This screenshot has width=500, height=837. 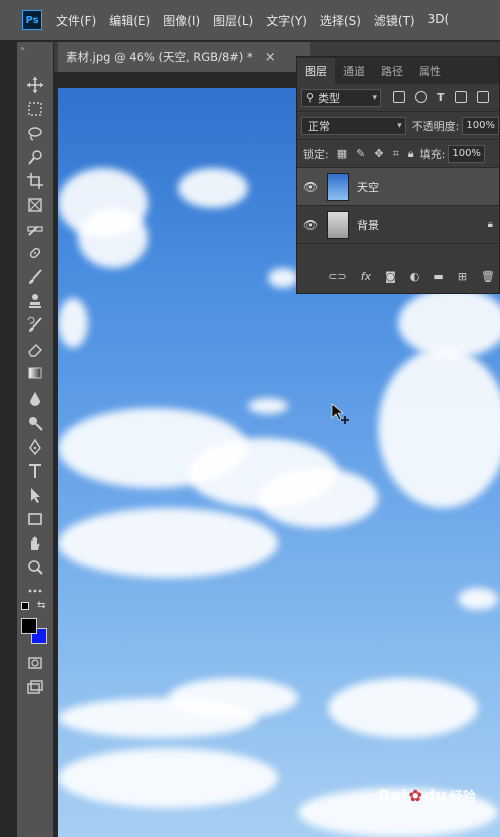 I want to click on gradient-tool-icon, so click(x=35, y=373).